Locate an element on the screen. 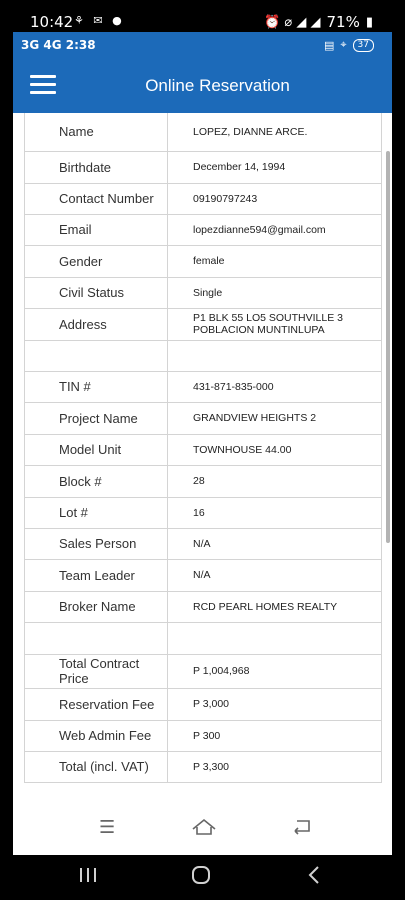 The width and height of the screenshot is (405, 900). table-row: Project Name GRANDVIEW HEIGHTS 2 is located at coordinates (203, 418).